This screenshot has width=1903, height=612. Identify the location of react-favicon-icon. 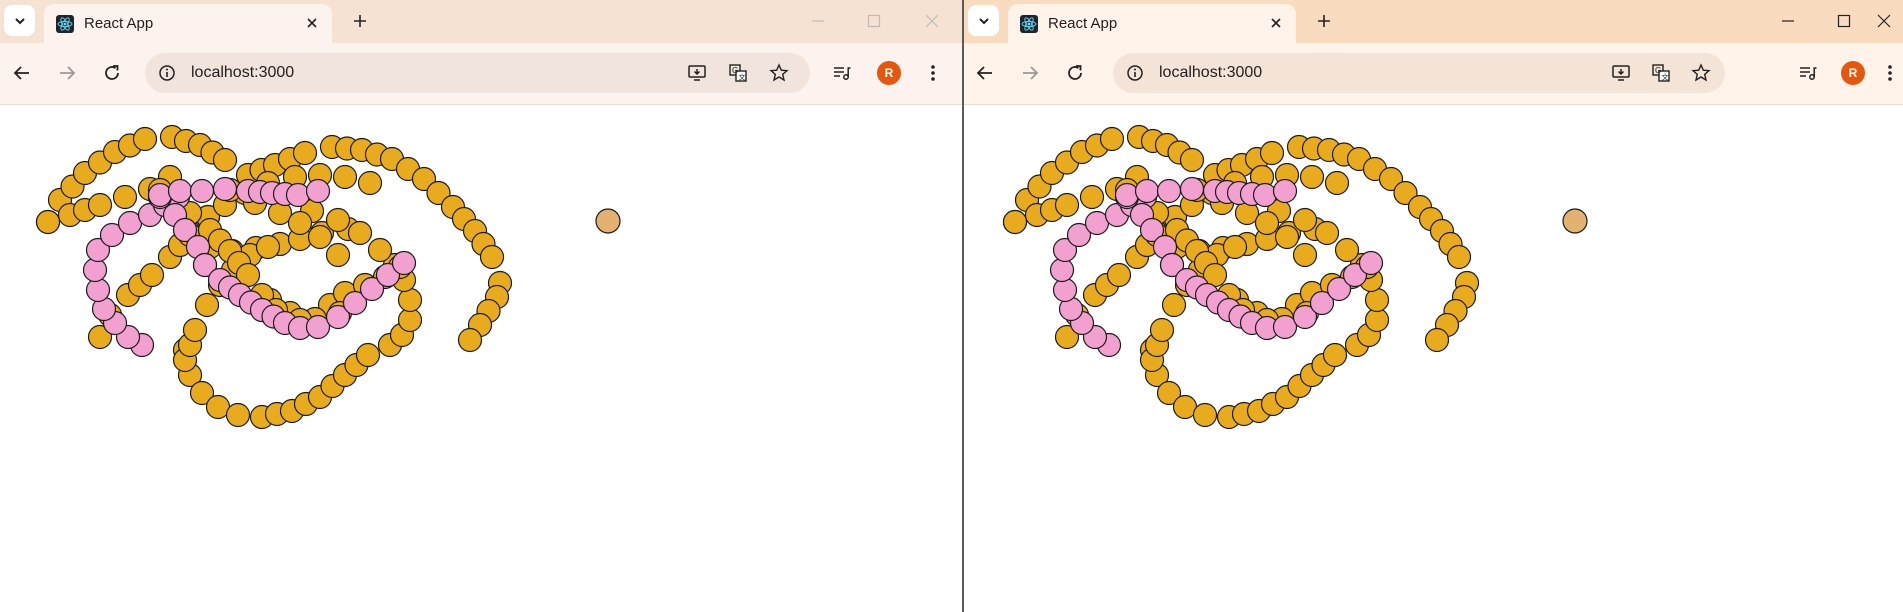
(65, 24).